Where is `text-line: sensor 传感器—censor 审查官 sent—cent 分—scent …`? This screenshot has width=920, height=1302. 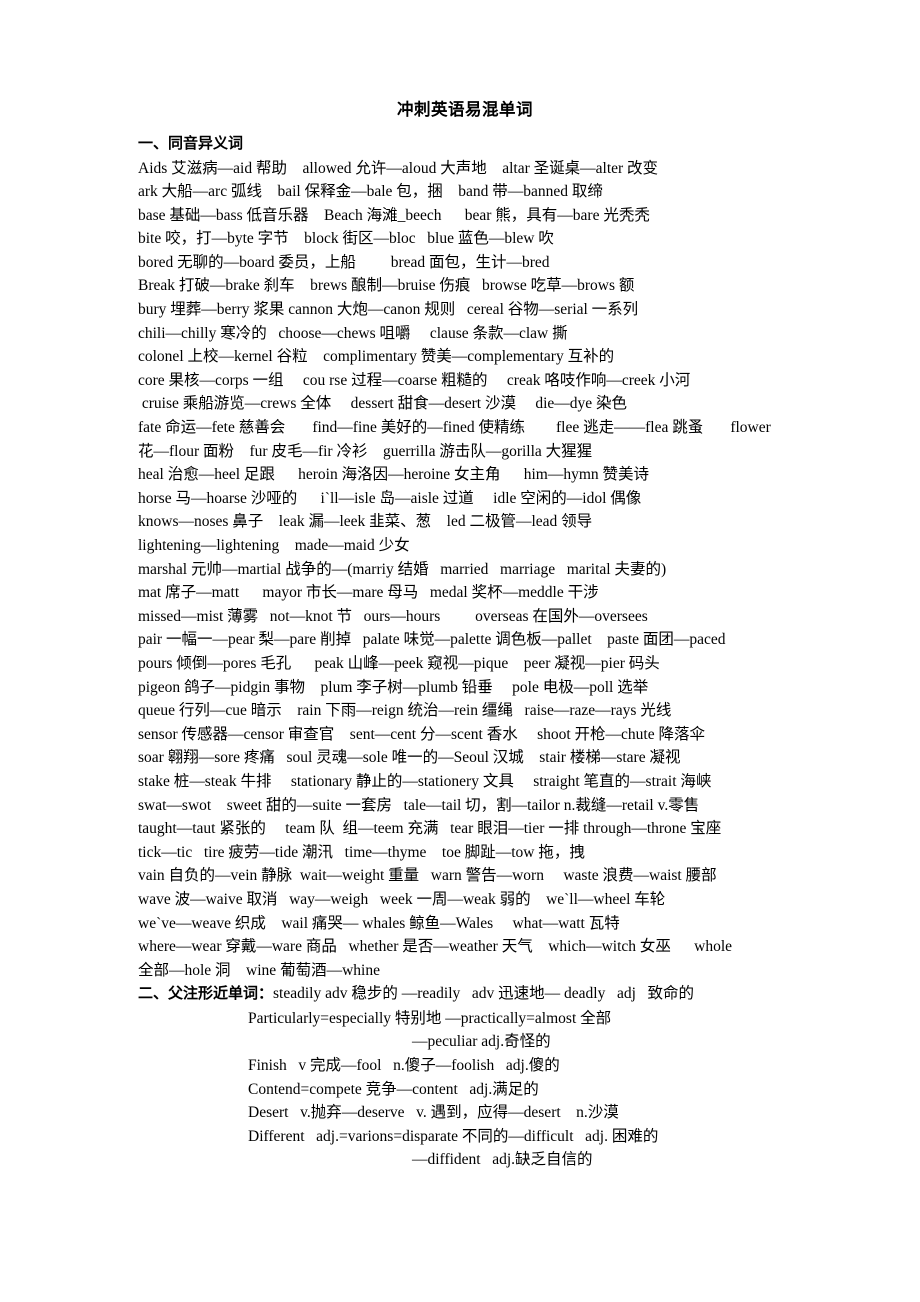
text-line: sensor 传感器—censor 审查官 sent—cent 分—scent … is located at coordinates (421, 734).